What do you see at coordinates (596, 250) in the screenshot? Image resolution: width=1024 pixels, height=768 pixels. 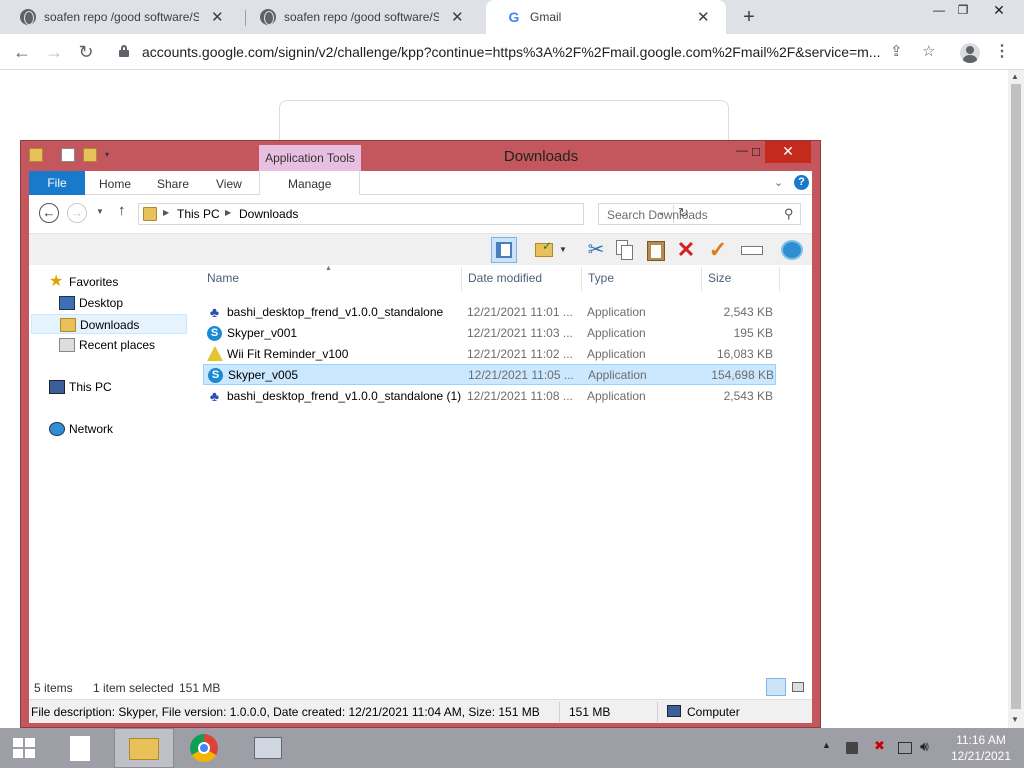 I see `cut-icon: ✂` at bounding box center [596, 250].